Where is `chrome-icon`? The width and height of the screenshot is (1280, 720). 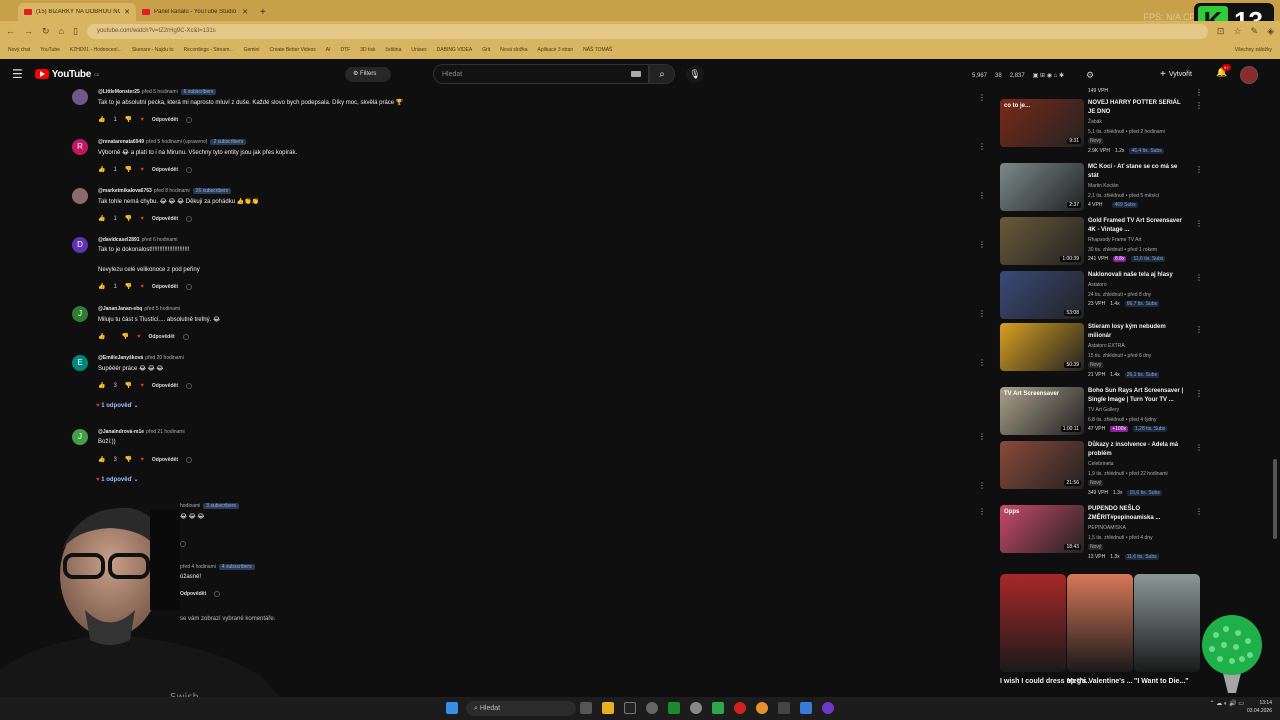 chrome-icon is located at coordinates (762, 708).